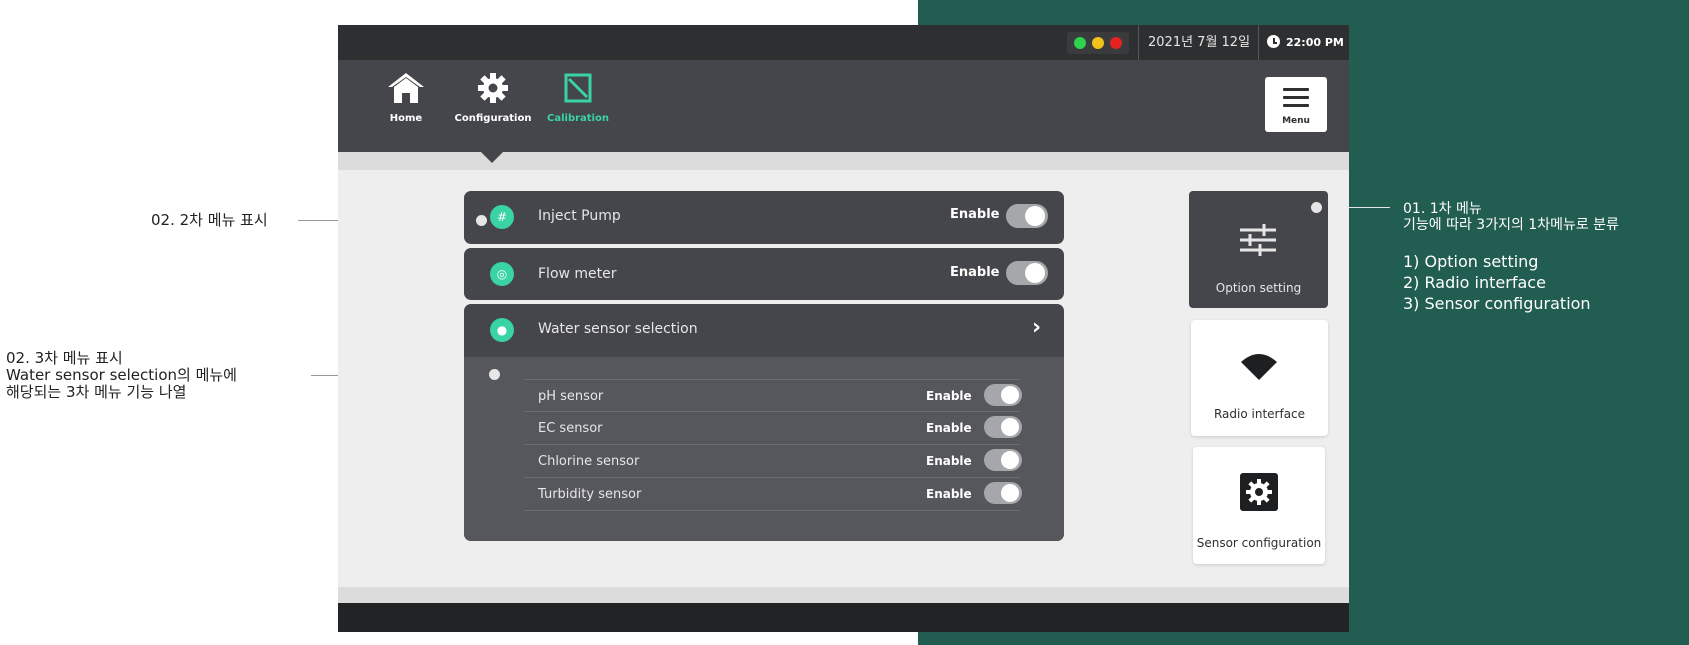 This screenshot has height=645, width=1689. I want to click on green-light-icon, so click(1080, 43).